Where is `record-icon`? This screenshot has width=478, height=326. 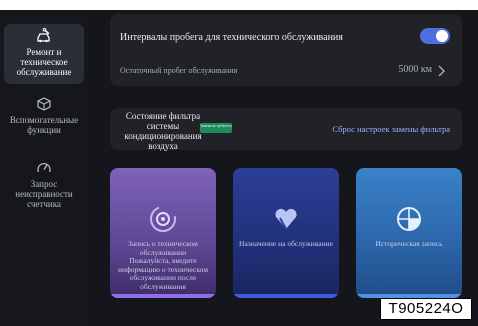 record-icon is located at coordinates (163, 219).